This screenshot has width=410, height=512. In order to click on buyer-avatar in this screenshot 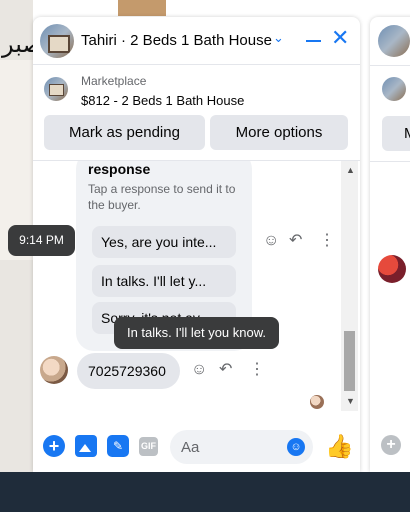, I will do `click(54, 370)`.